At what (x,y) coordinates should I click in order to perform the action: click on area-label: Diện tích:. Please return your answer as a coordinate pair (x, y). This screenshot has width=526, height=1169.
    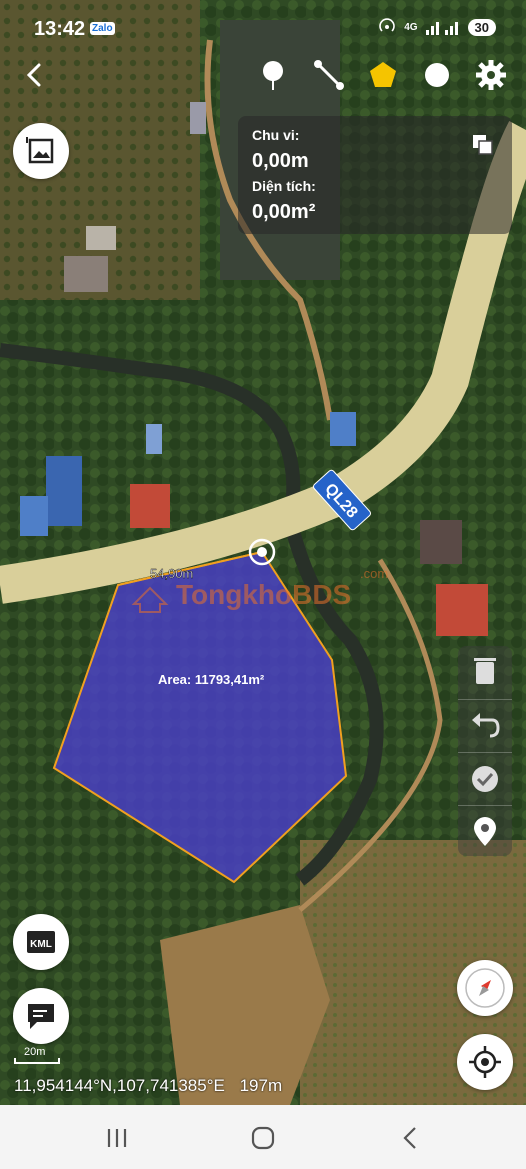
    Looking at the image, I should click on (284, 186).